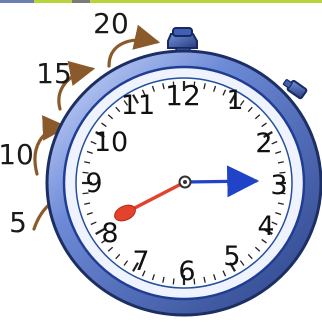 This screenshot has width=322, height=324. What do you see at coordinates (185, 182) in the screenshot?
I see `center-pin-dot` at bounding box center [185, 182].